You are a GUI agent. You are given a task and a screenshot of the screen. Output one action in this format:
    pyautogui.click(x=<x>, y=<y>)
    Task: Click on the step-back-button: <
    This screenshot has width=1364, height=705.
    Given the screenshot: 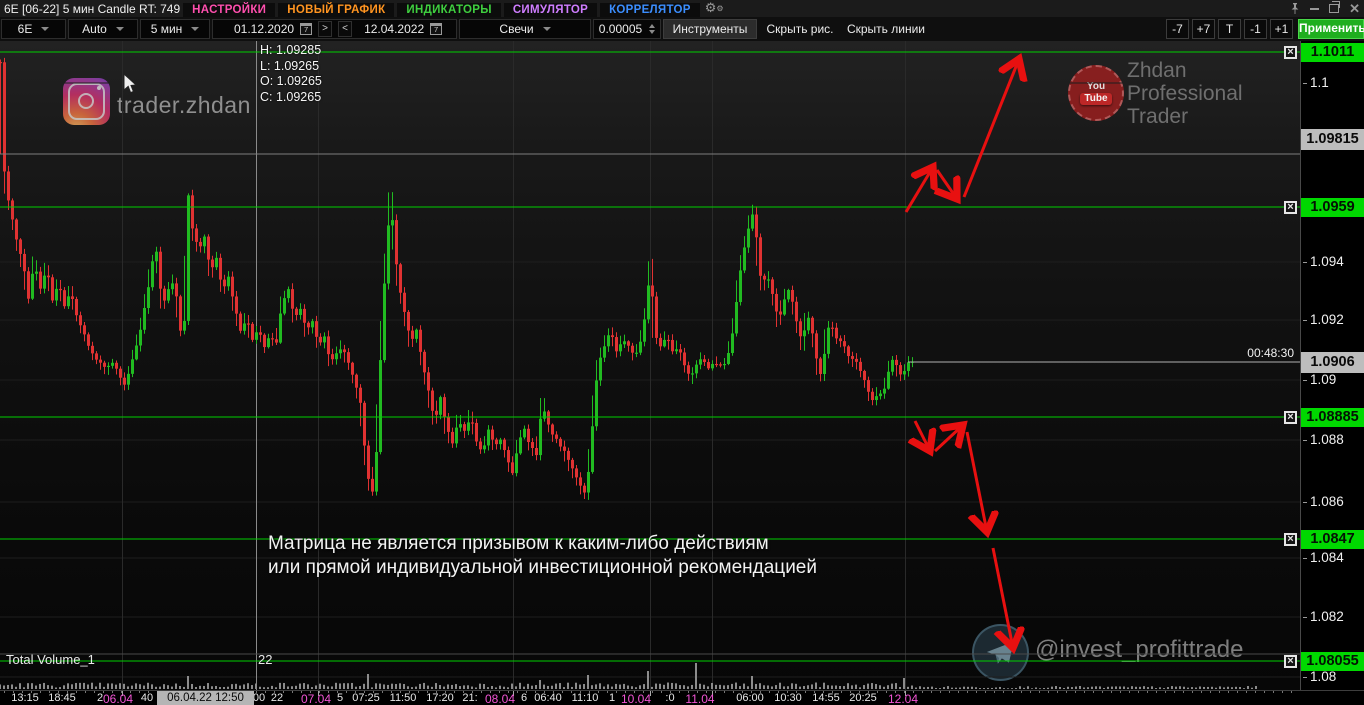 What is the action you would take?
    pyautogui.click(x=345, y=29)
    